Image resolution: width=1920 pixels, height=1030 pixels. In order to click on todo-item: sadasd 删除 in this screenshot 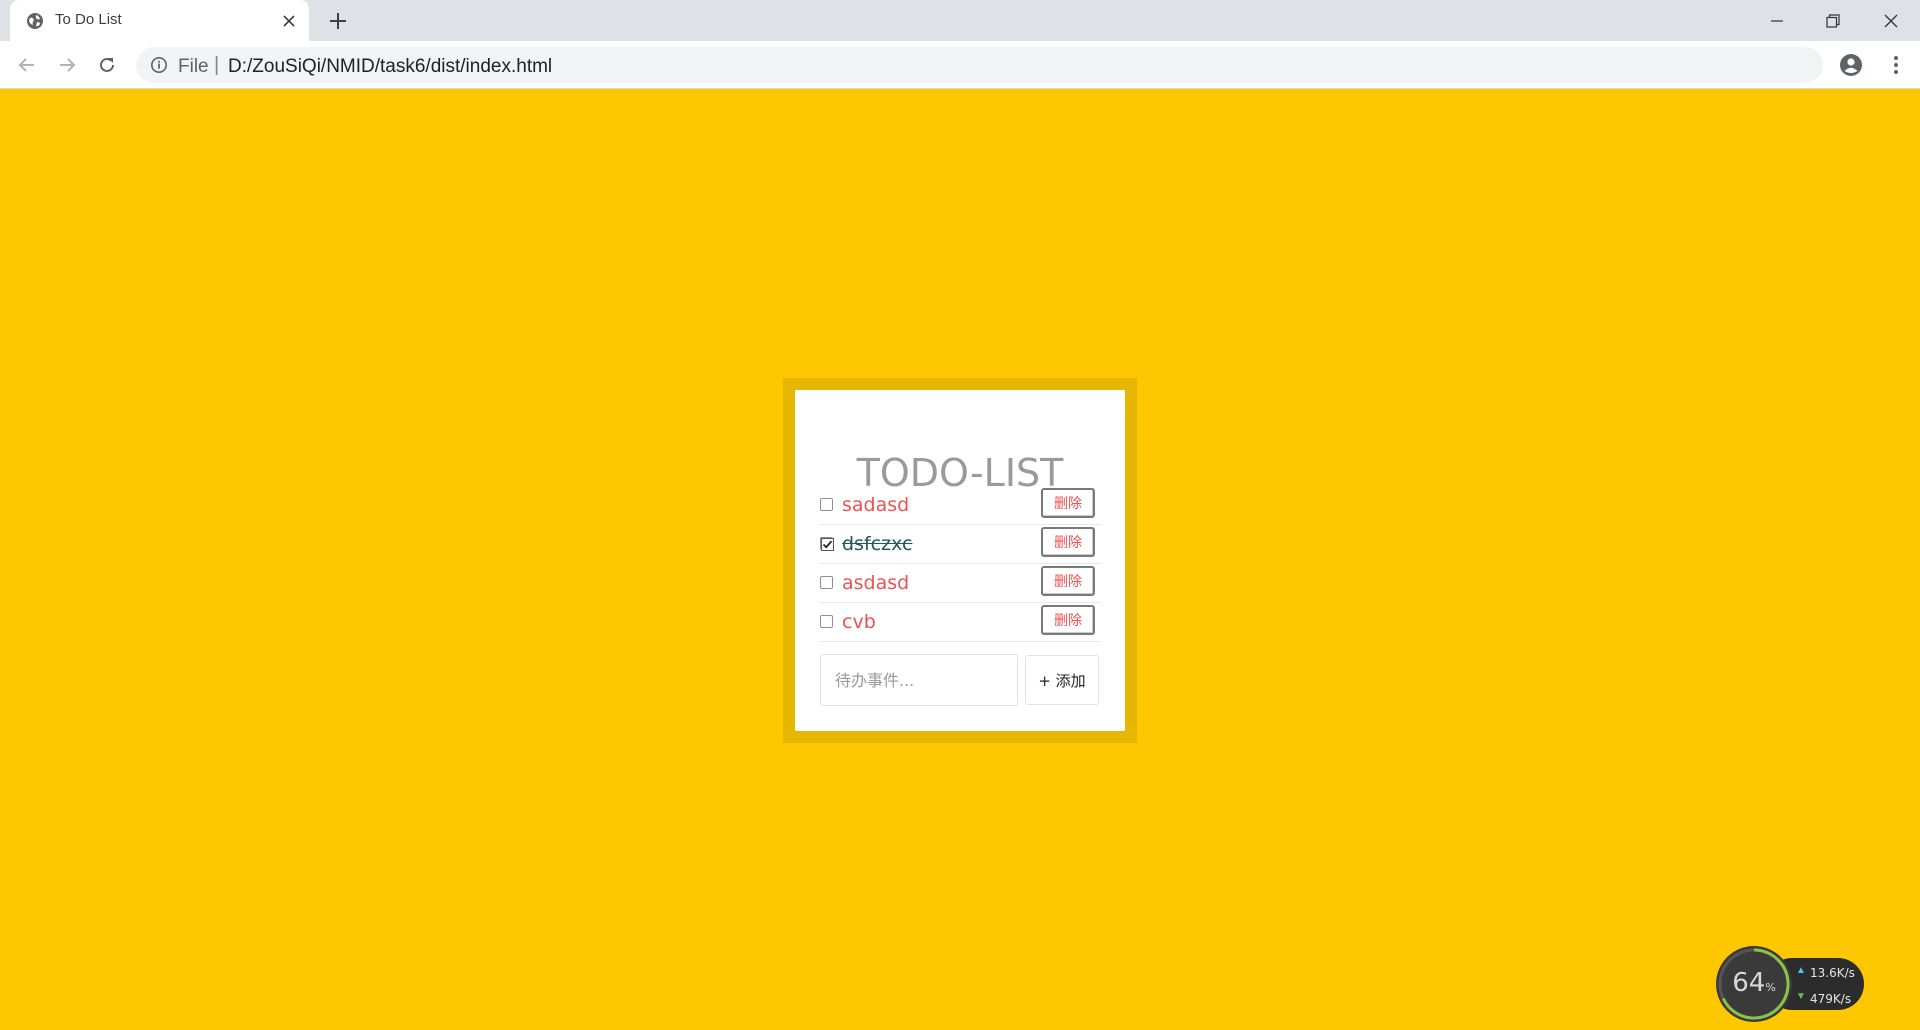, I will do `click(960, 505)`.